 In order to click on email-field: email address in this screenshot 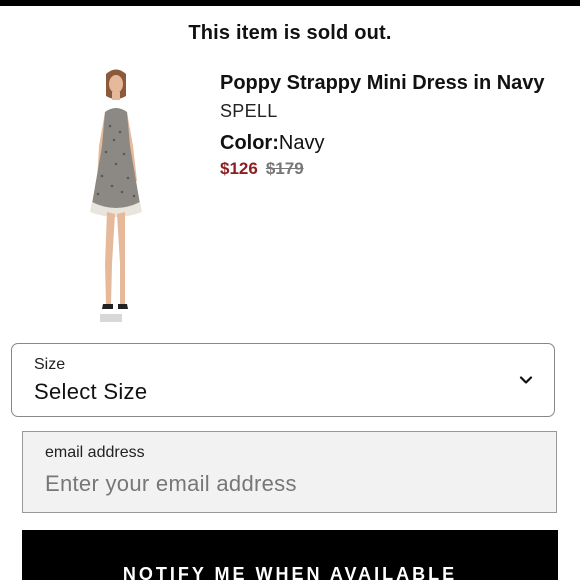, I will do `click(289, 472)`.